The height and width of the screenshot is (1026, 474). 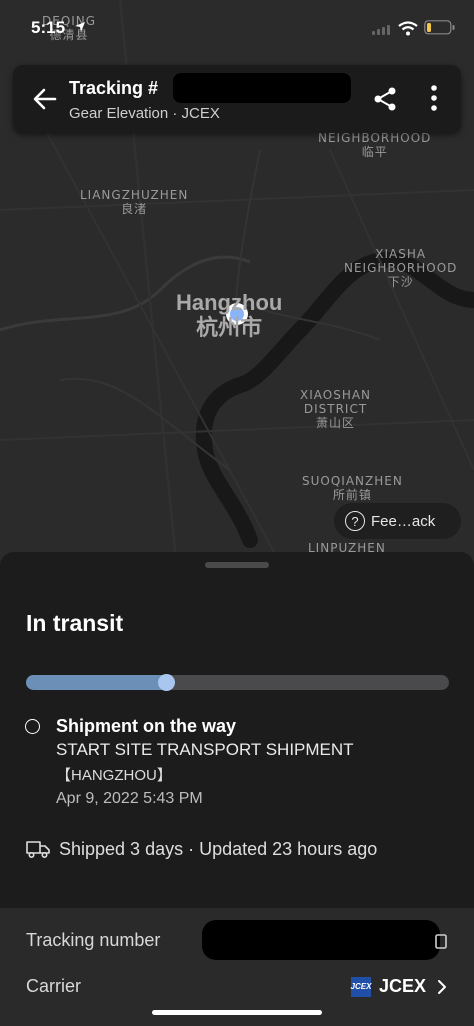 What do you see at coordinates (45, 99) in the screenshot?
I see `back-arrow-icon` at bounding box center [45, 99].